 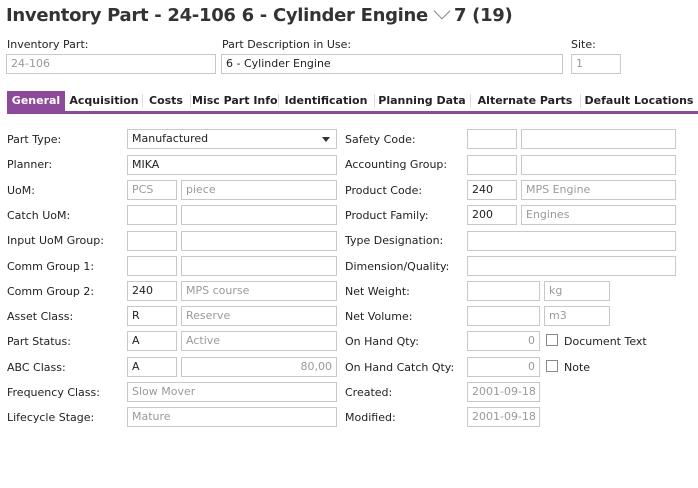 What do you see at coordinates (577, 316) in the screenshot?
I see `net-volume-unit-field: m3` at bounding box center [577, 316].